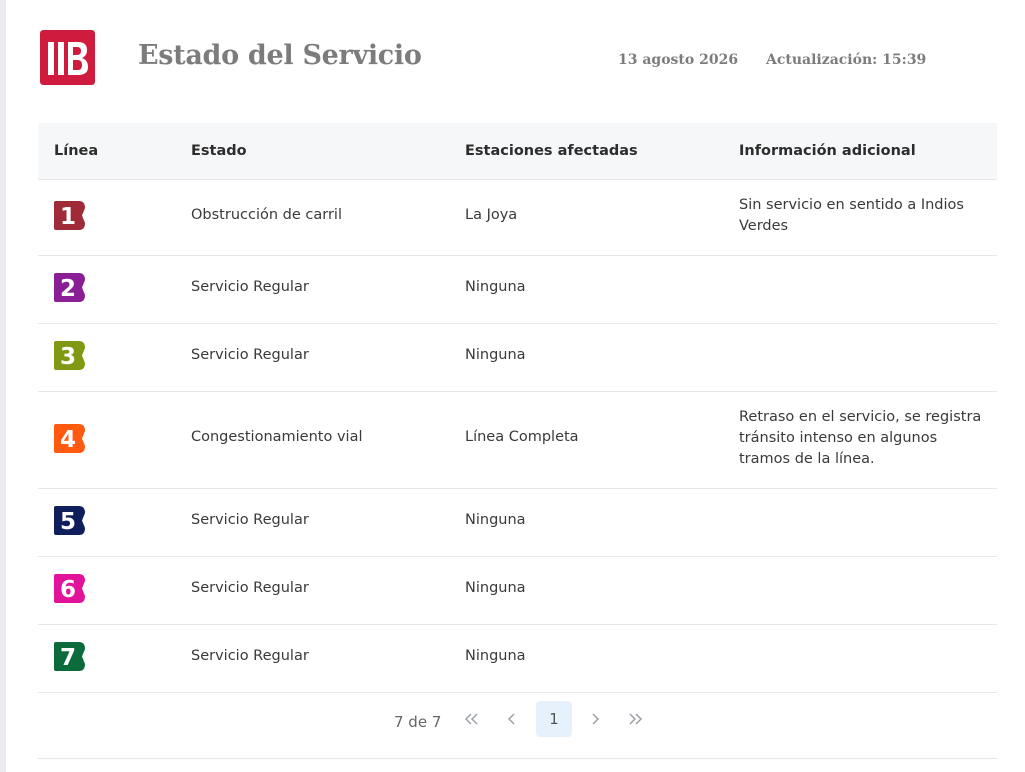  What do you see at coordinates (678, 60) in the screenshot?
I see `current-date: 13 agosto 2026` at bounding box center [678, 60].